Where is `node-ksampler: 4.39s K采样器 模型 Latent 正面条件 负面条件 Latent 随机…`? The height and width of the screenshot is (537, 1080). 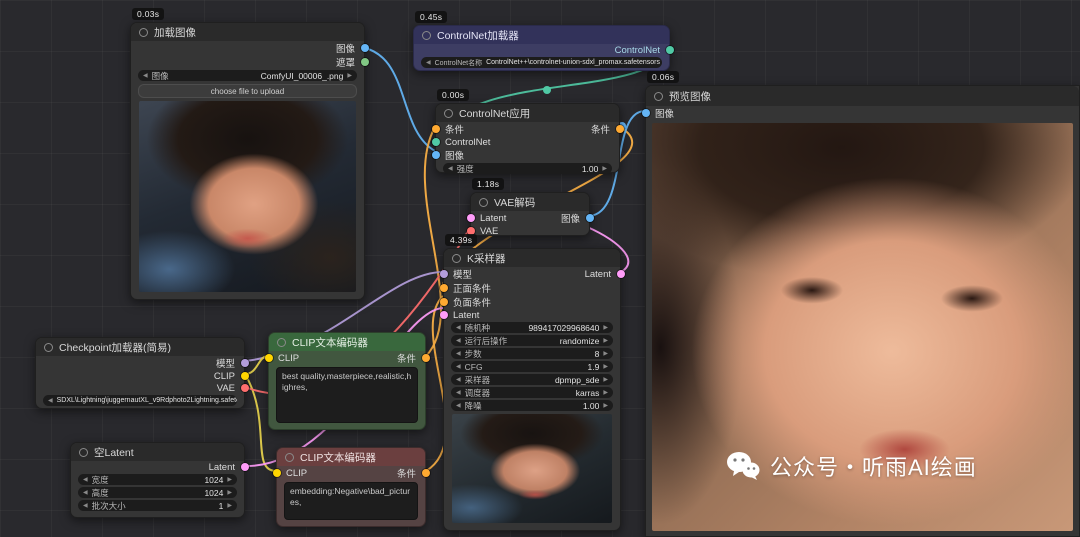 node-ksampler: 4.39s K采样器 模型 Latent 正面条件 负面条件 Latent 随机… is located at coordinates (532, 382).